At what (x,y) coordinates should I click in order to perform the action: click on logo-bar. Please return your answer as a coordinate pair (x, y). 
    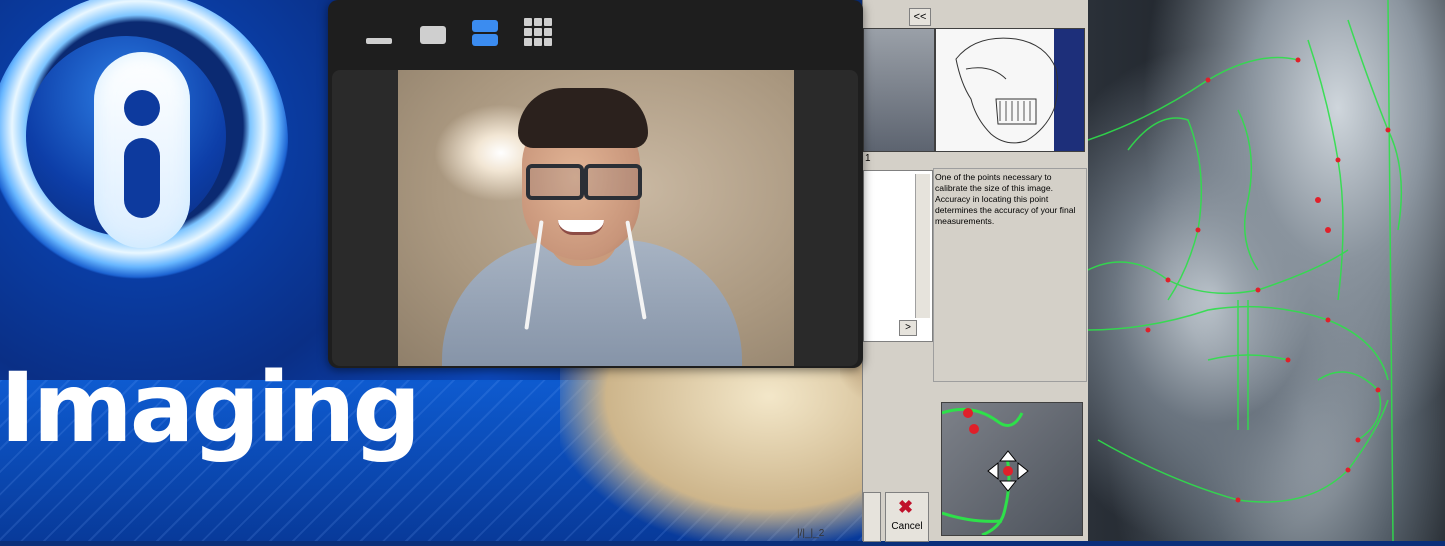
    Looking at the image, I should click on (142, 178).